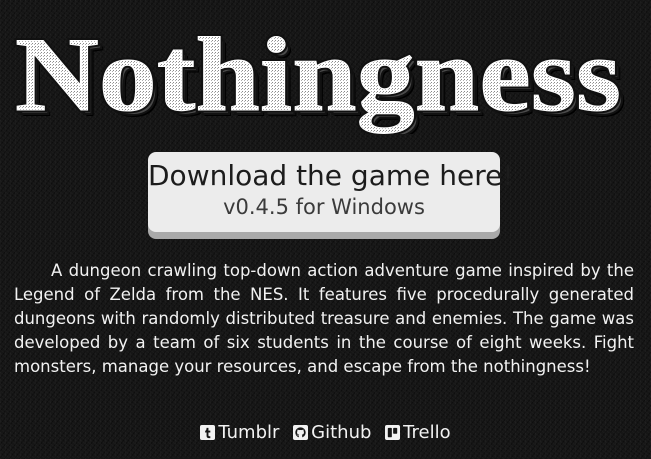 This screenshot has height=459, width=651. I want to click on trello-link-label: Trello, so click(427, 432).